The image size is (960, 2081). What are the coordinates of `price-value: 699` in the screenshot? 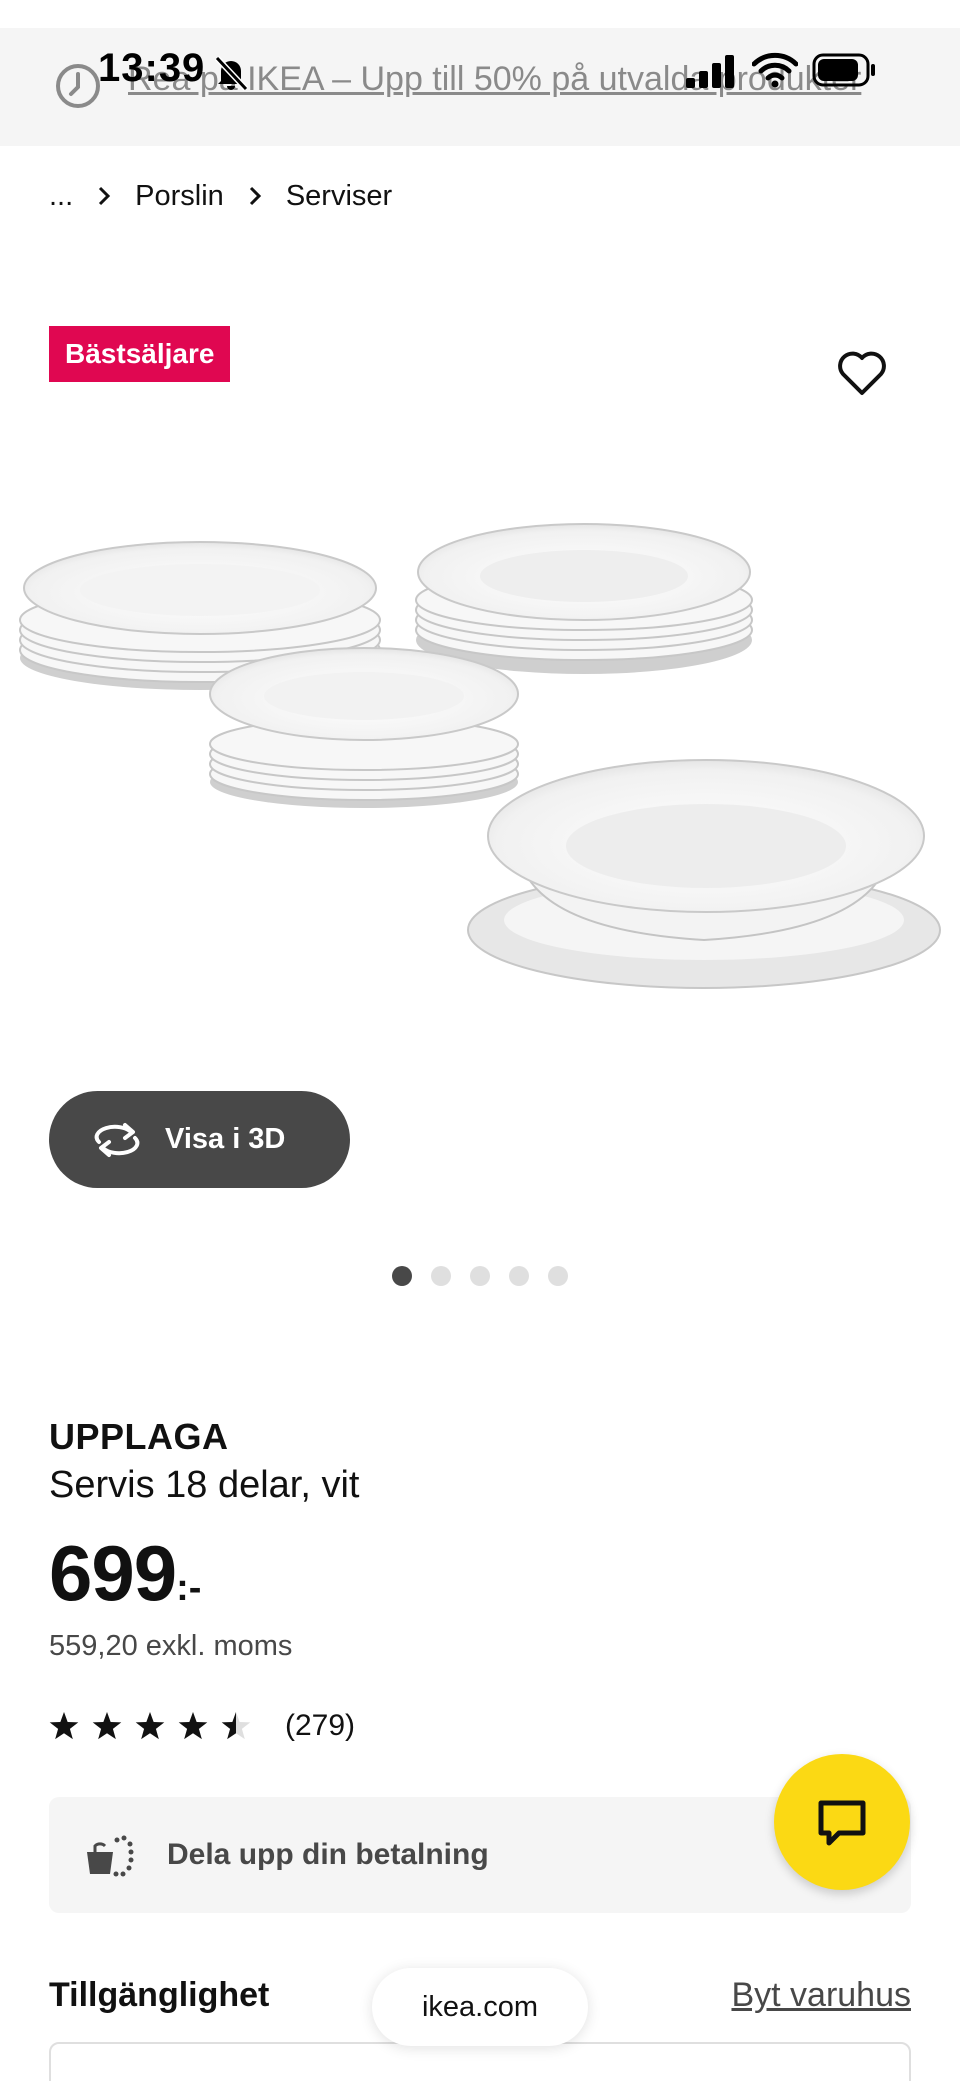 It's located at (113, 1573).